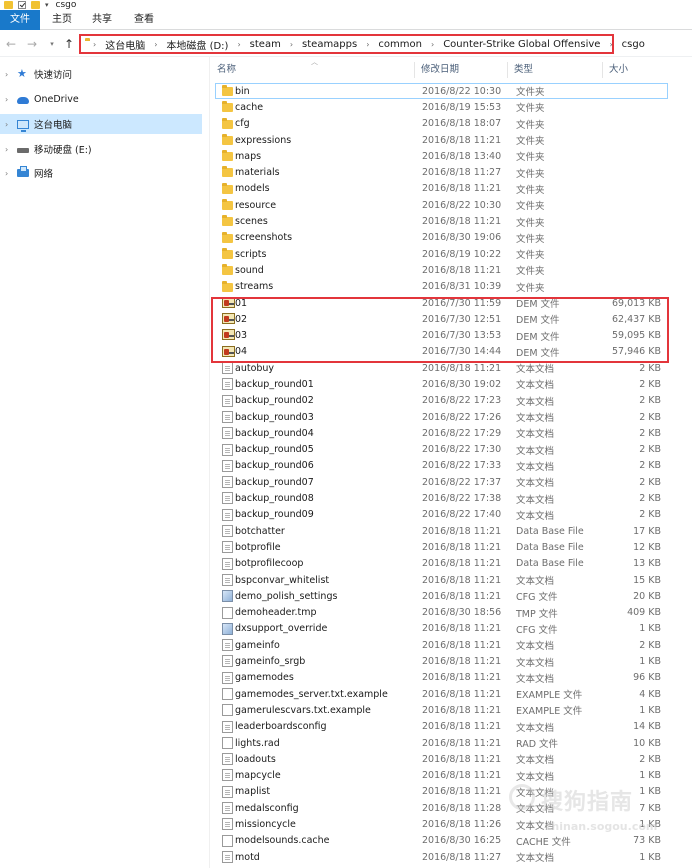 The width and height of the screenshot is (692, 868). Describe the element at coordinates (451, 857) in the screenshot. I see `file-row: motd 2016/8/18 11:27 文本文档 1 KB` at that location.